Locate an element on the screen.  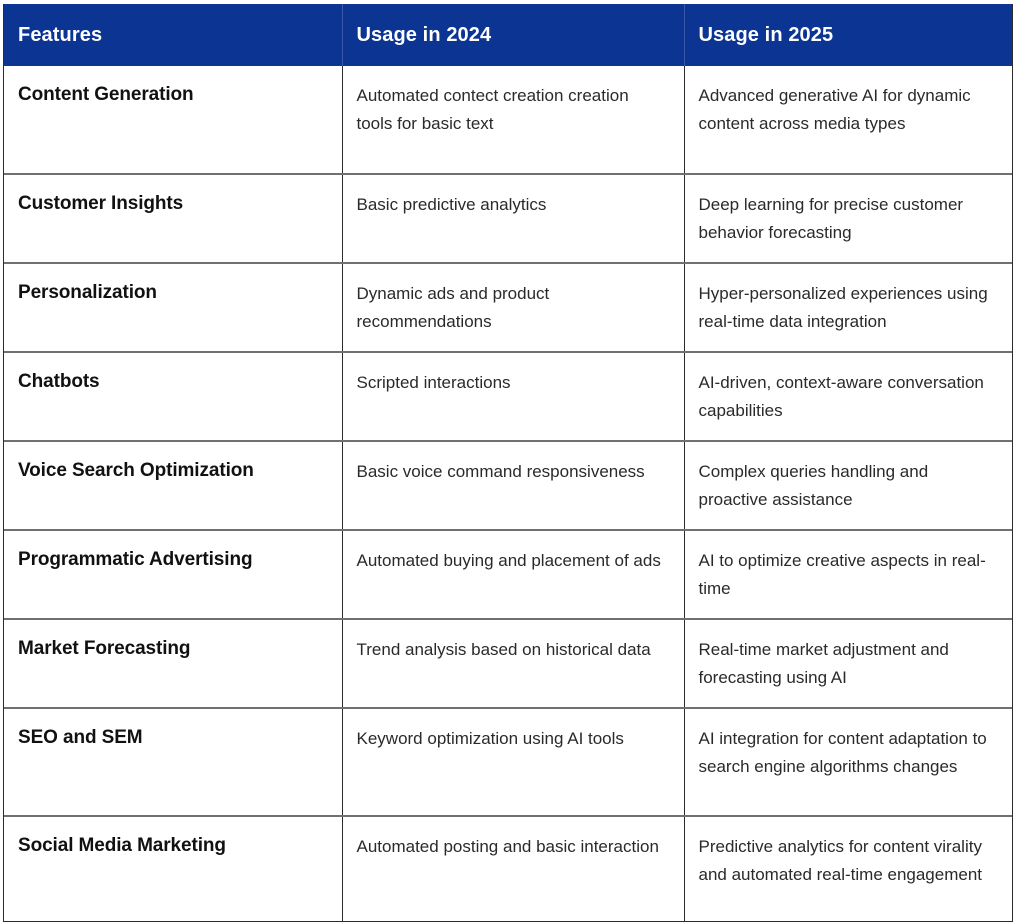
usage-2024-value: Scripted interactions is located at coordinates (513, 397).